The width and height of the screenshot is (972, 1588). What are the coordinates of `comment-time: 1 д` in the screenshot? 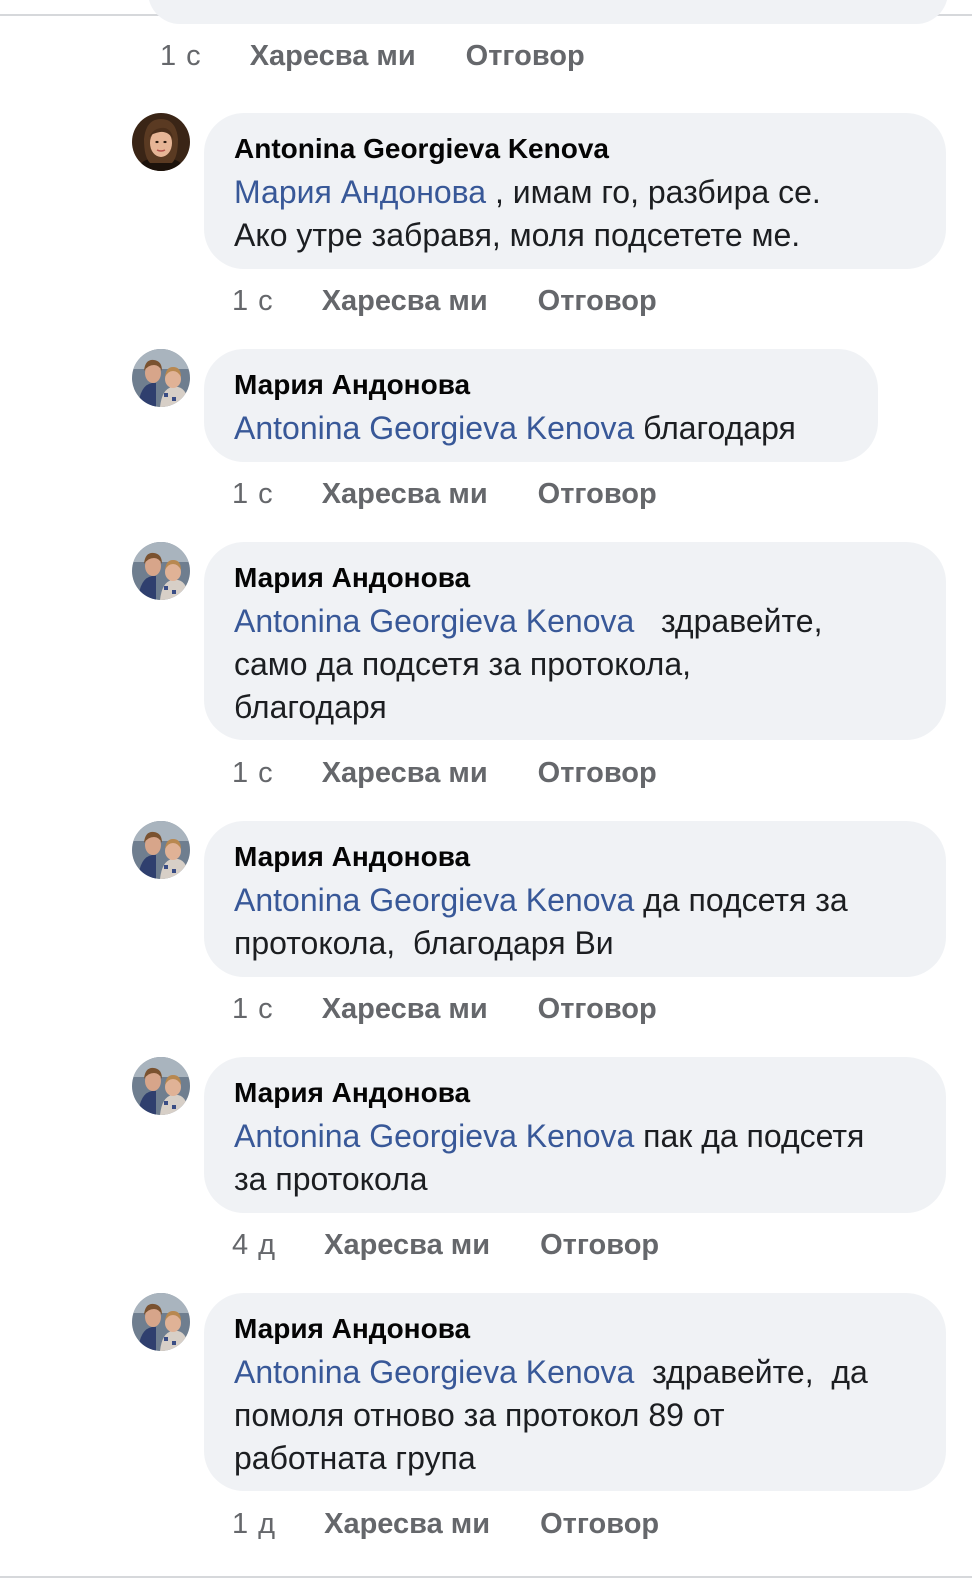 It's located at (254, 1524).